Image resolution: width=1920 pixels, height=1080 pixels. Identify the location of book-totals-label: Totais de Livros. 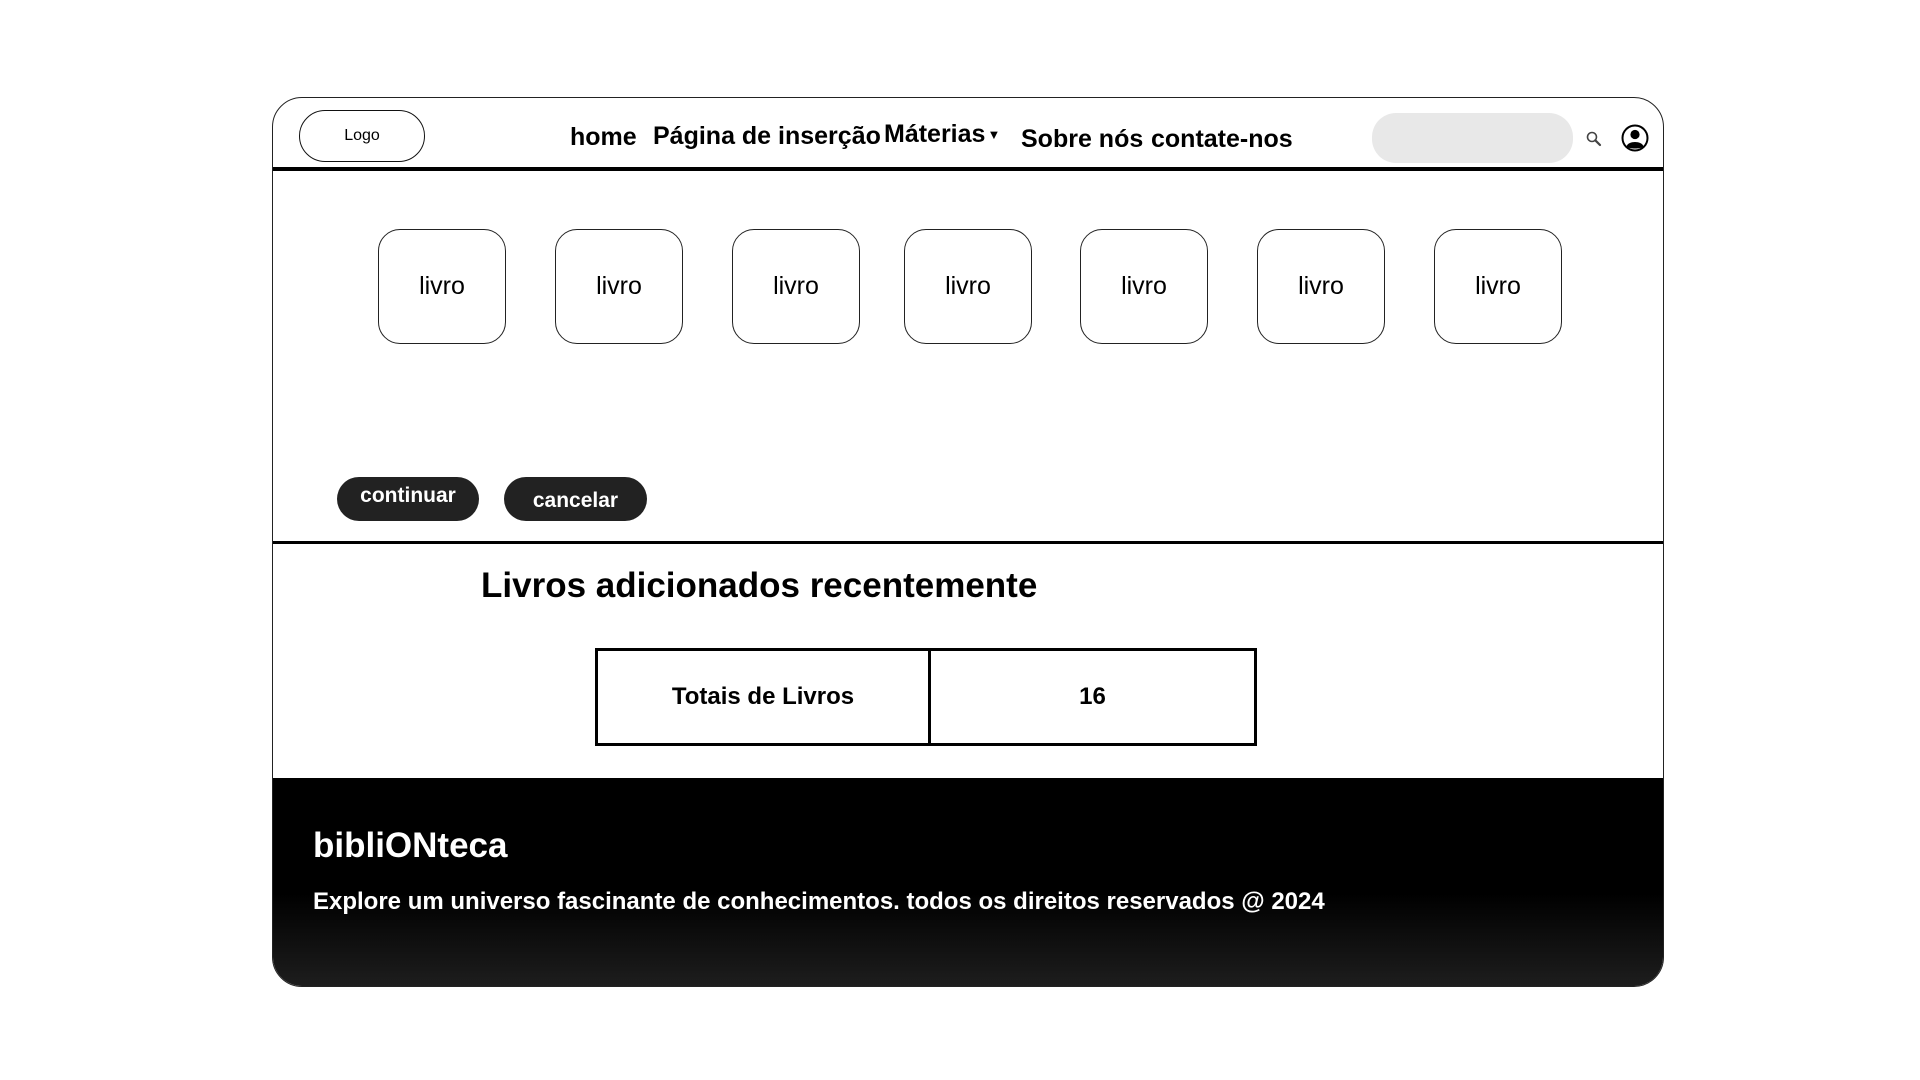
(764, 697).